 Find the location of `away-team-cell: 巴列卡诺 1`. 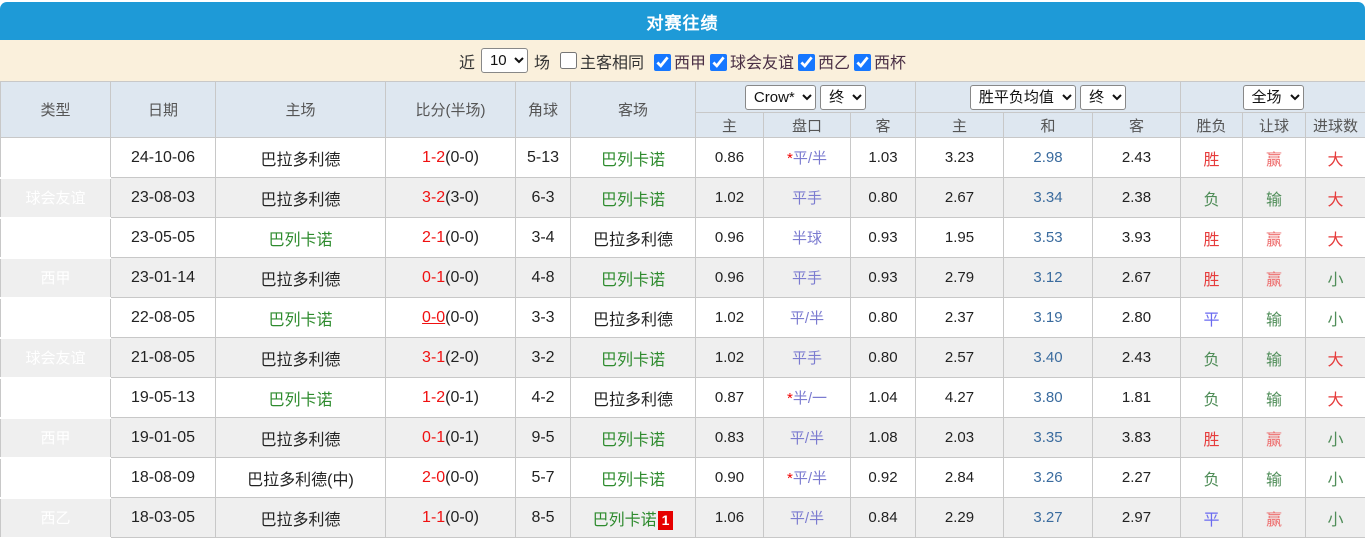

away-team-cell: 巴列卡诺 1 is located at coordinates (633, 517).